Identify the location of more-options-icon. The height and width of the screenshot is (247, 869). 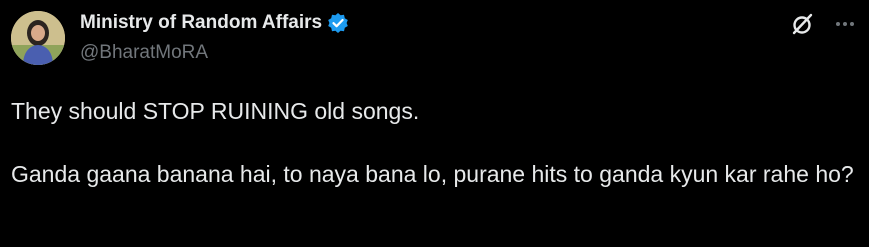
(845, 24).